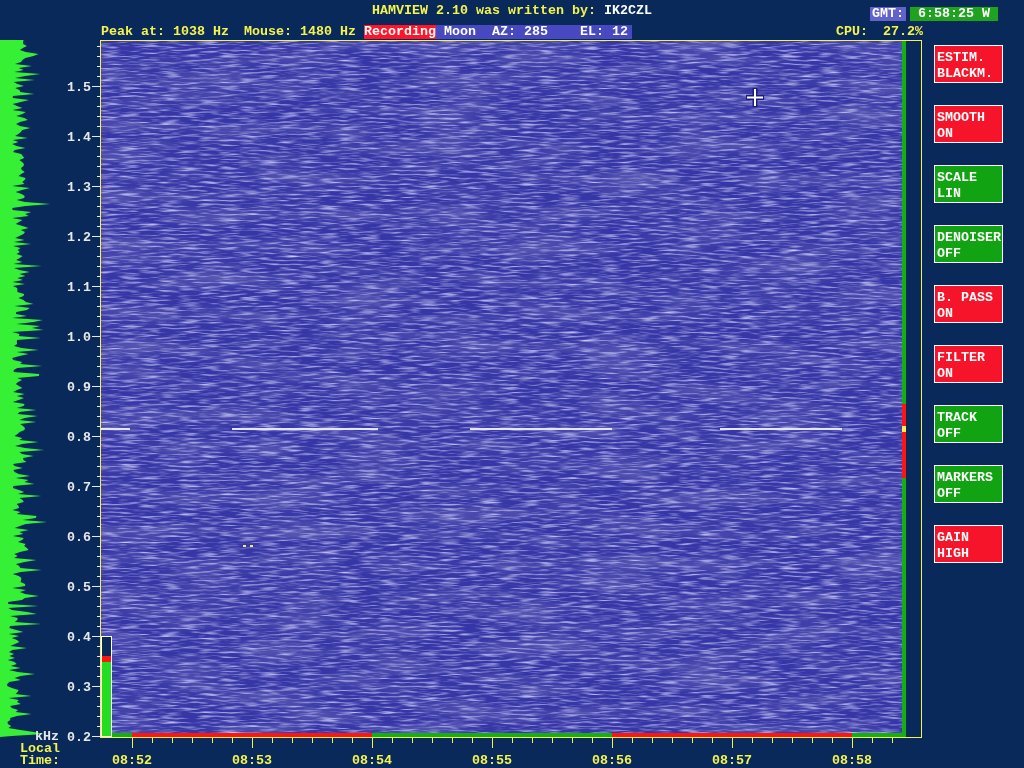 This screenshot has width=1024, height=768. Describe the element at coordinates (492, 760) in the screenshot. I see `time-label: 08:55` at that location.